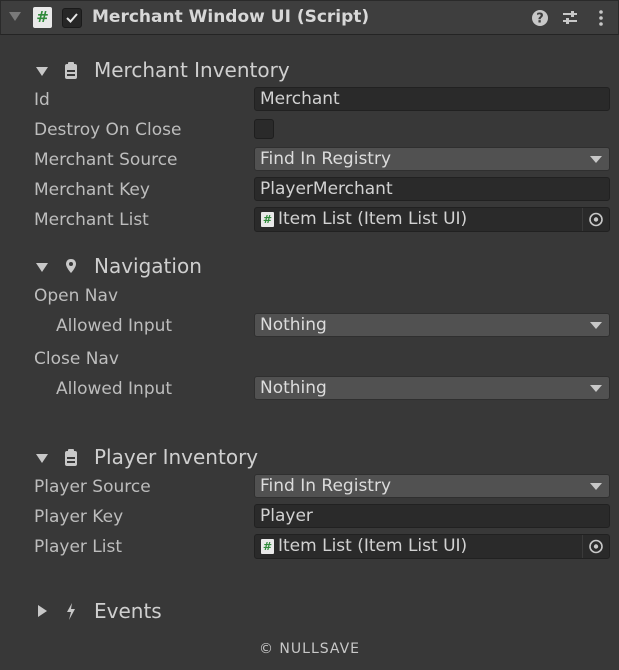 This screenshot has height=670, width=619. What do you see at coordinates (108, 130) in the screenshot?
I see `destroy-on-close-label: Destroy On Close` at bounding box center [108, 130].